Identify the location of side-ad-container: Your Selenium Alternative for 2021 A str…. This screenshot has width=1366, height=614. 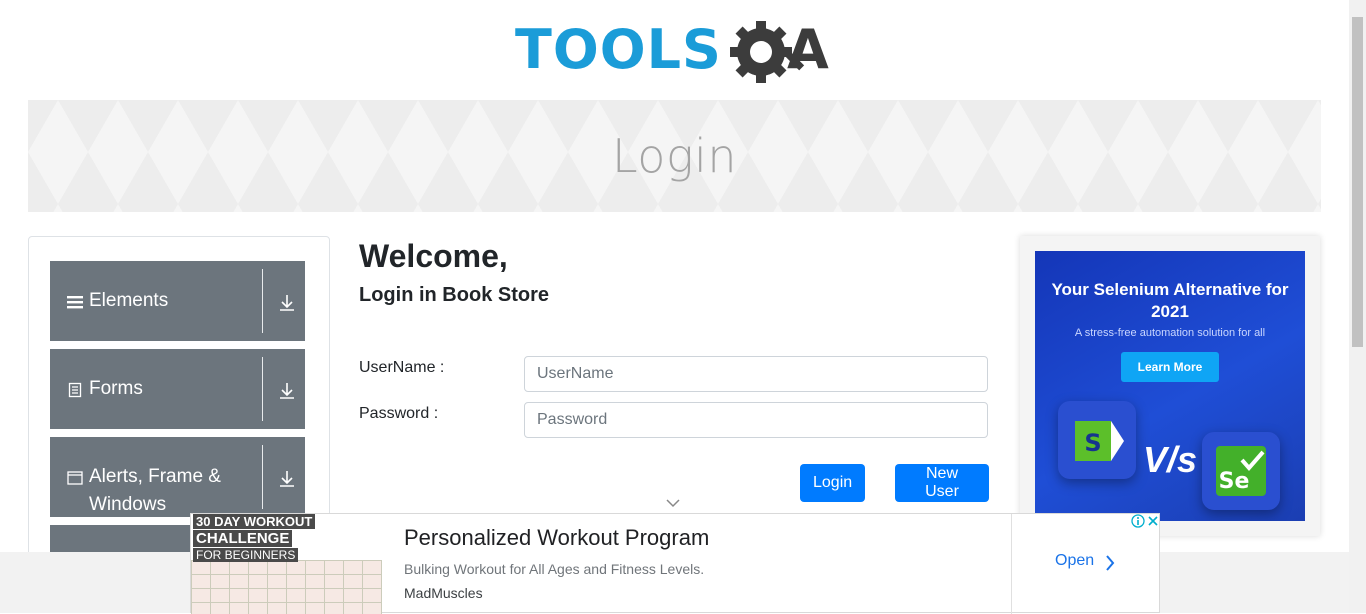
(1170, 386).